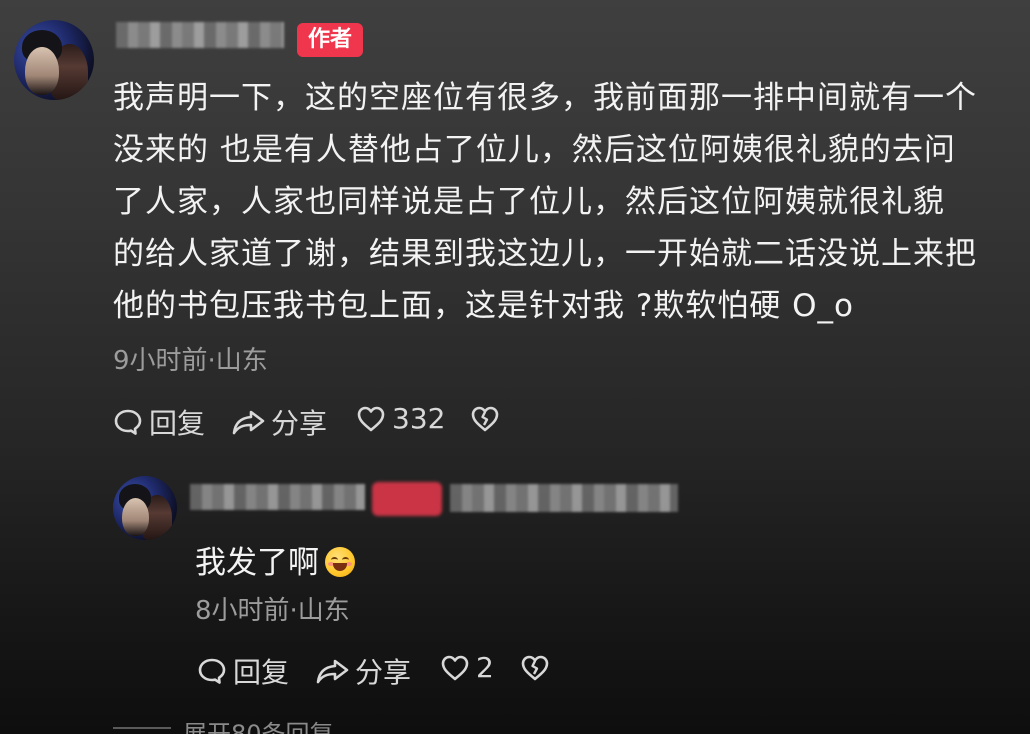  I want to click on author-name-blurred, so click(200, 35).